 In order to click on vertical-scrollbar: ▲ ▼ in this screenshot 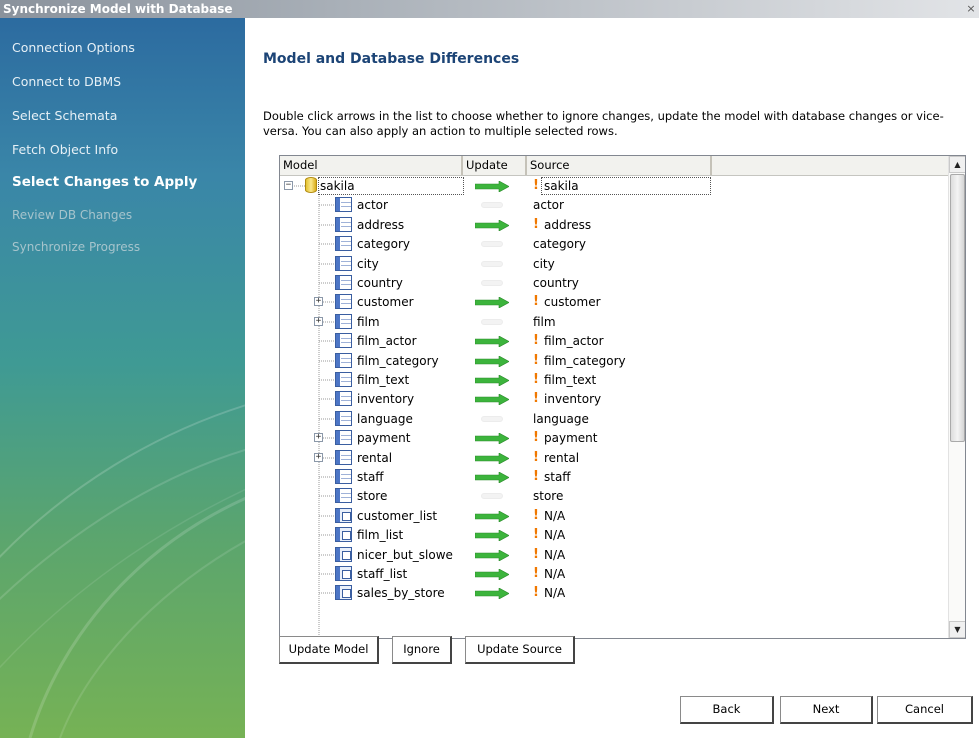, I will do `click(956, 397)`.